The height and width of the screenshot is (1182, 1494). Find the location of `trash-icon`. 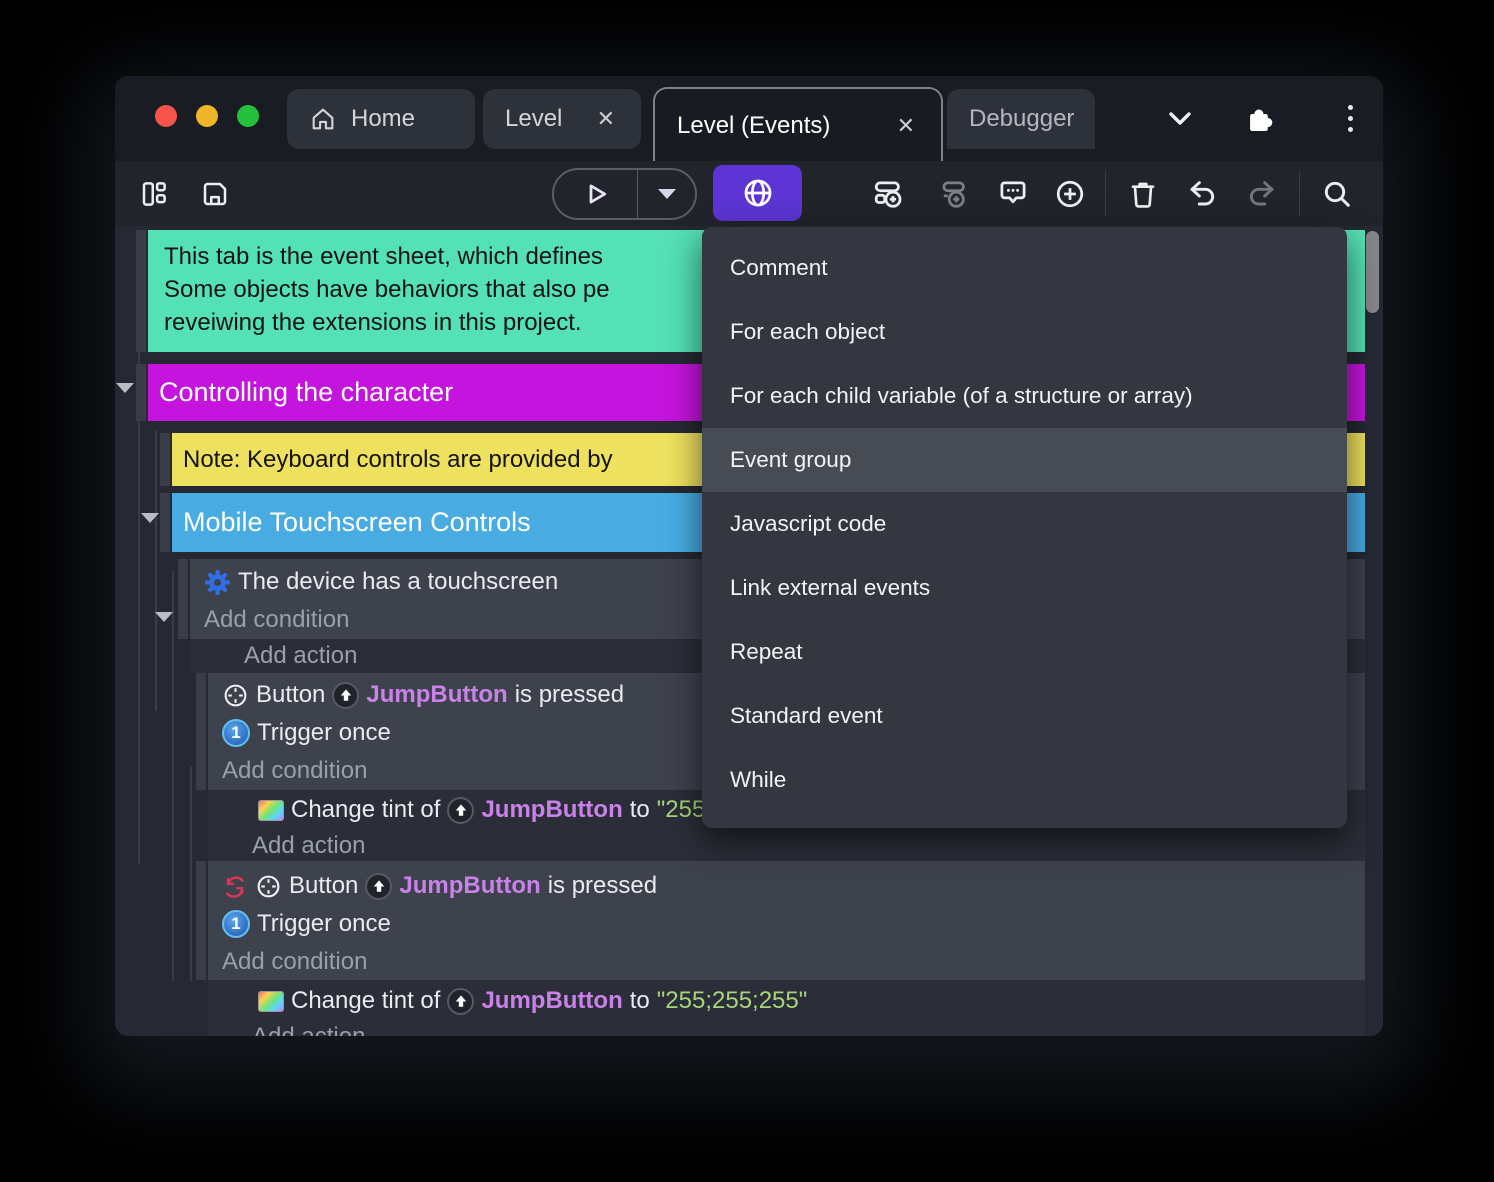

trash-icon is located at coordinates (1143, 194).